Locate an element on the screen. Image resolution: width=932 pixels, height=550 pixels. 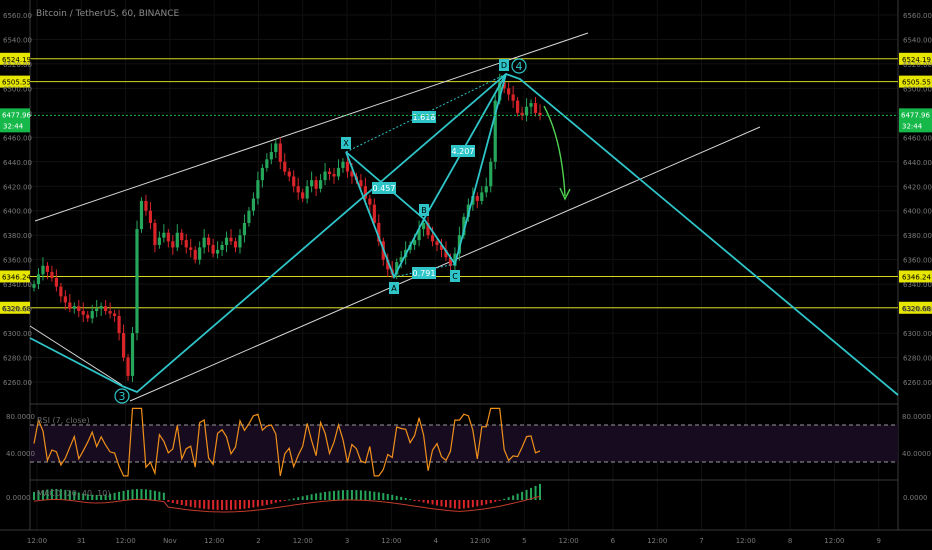
price-tick-label: 6560.00 is located at coordinates (917, 16).